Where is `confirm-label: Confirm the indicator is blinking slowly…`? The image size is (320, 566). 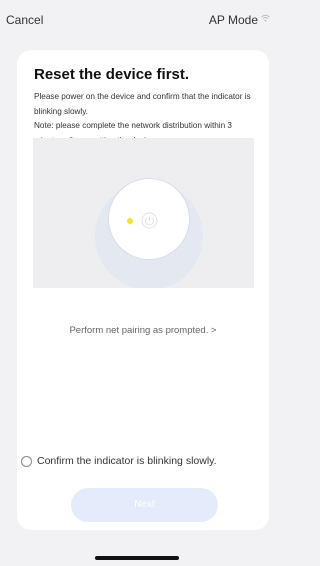 confirm-label: Confirm the indicator is blinking slowly… is located at coordinates (127, 461).